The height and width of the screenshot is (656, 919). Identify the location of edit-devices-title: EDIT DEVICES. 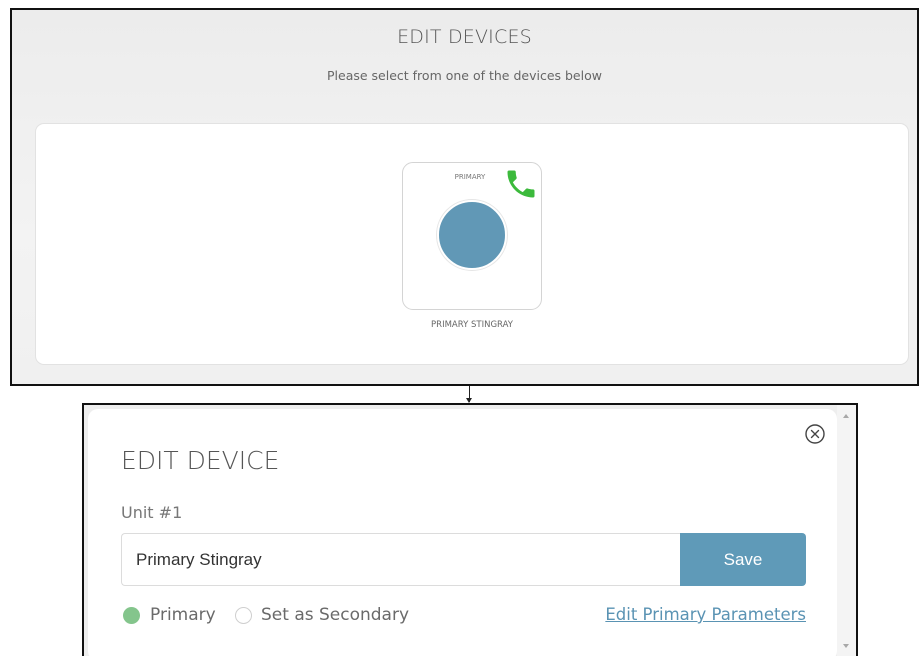
(464, 37).